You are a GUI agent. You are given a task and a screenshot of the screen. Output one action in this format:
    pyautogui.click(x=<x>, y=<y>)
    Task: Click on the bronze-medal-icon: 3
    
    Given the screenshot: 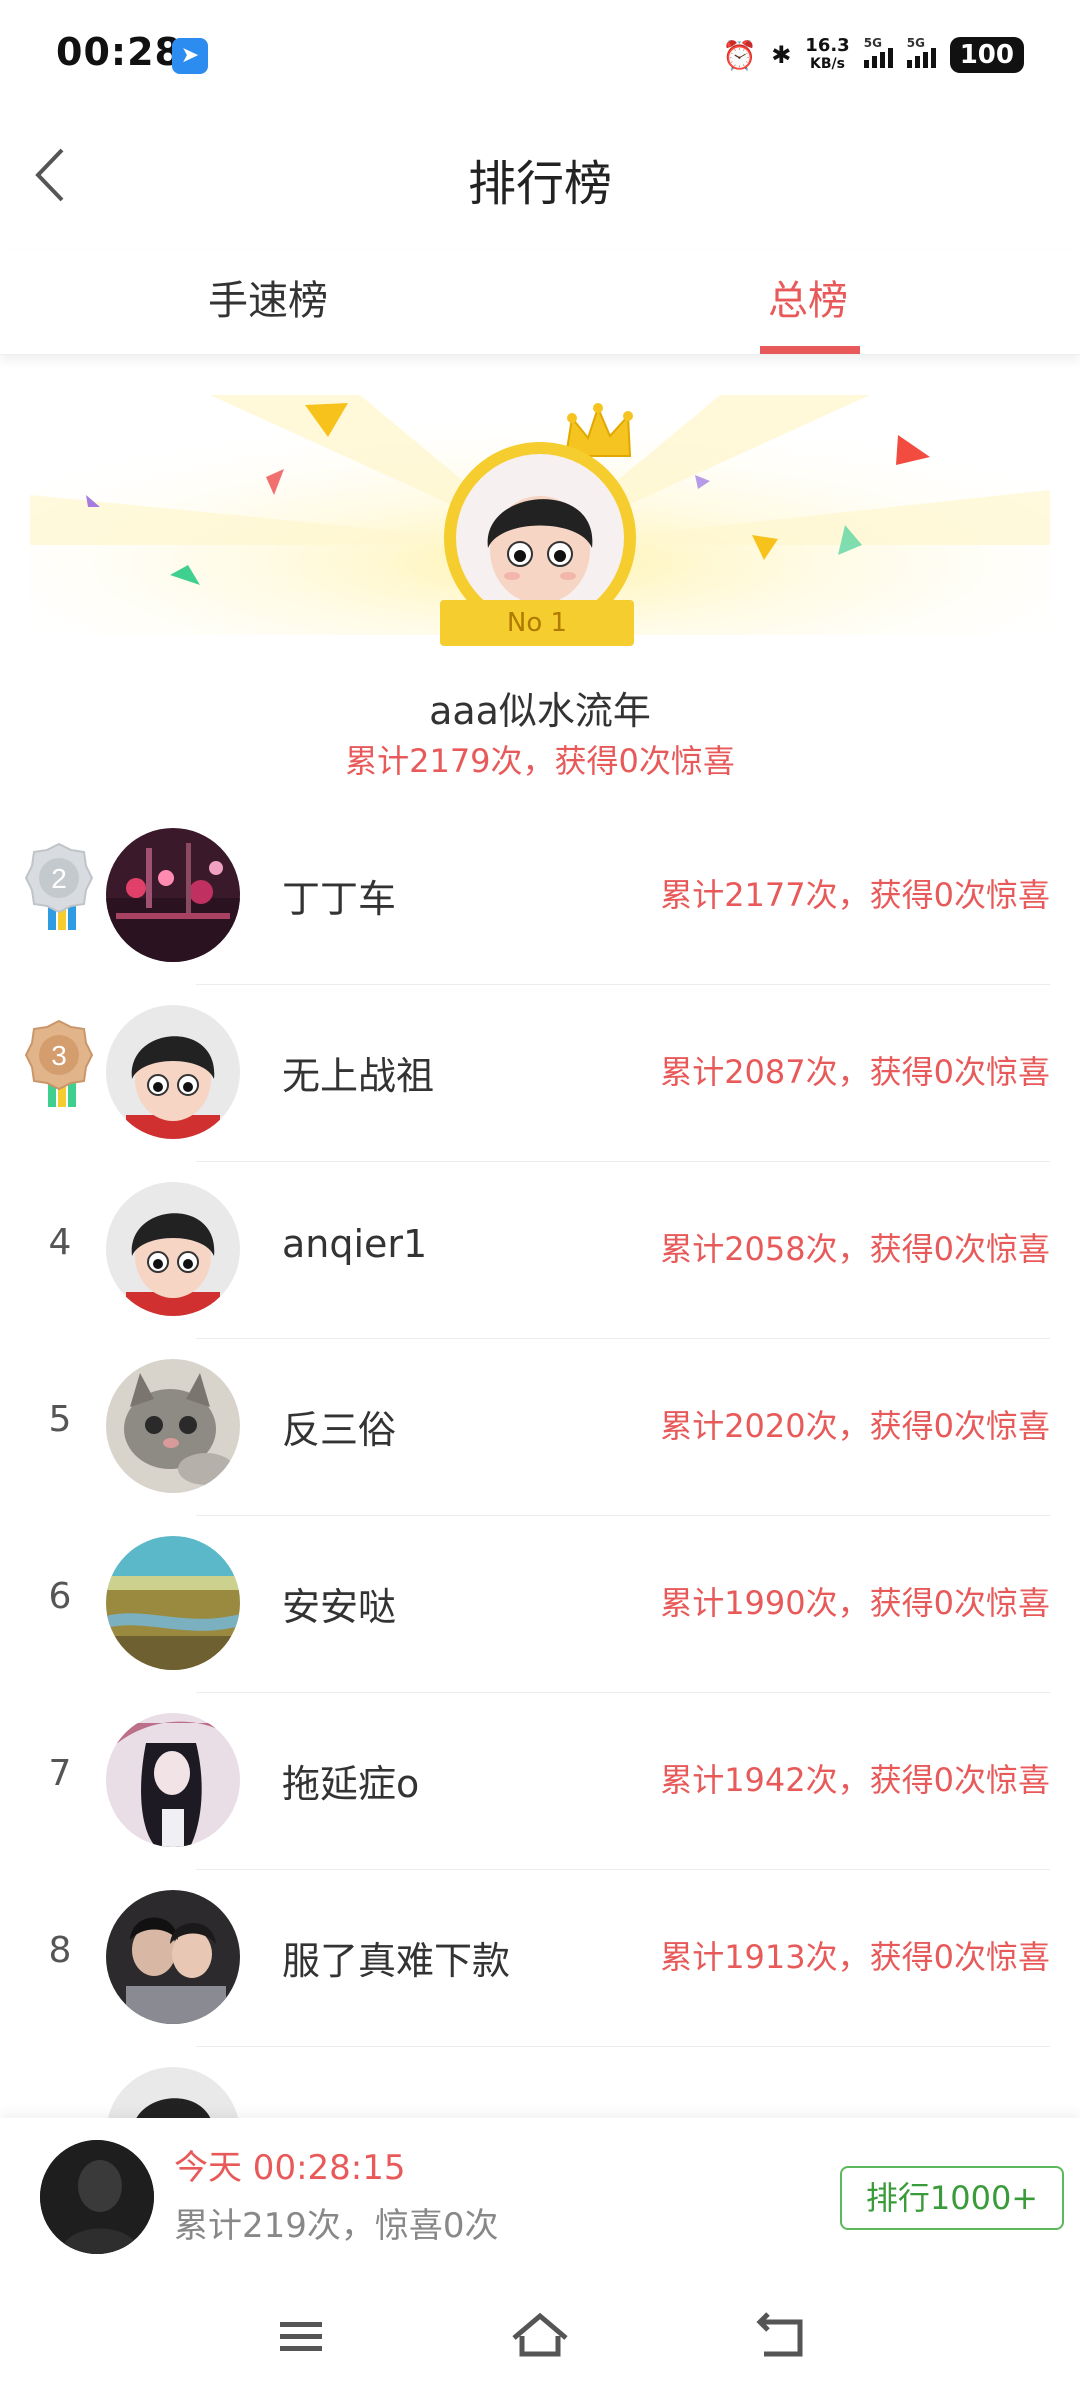 What is the action you would take?
    pyautogui.click(x=59, y=1063)
    